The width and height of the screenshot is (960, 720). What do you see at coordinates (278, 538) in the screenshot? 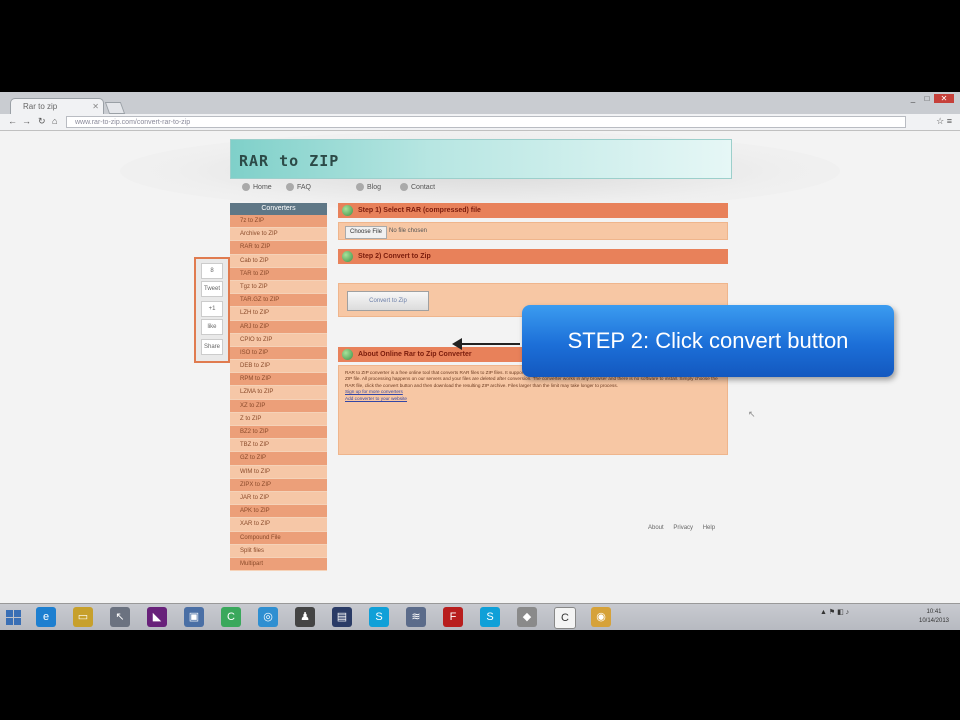
I see `sidebar-item: Compound File` at bounding box center [278, 538].